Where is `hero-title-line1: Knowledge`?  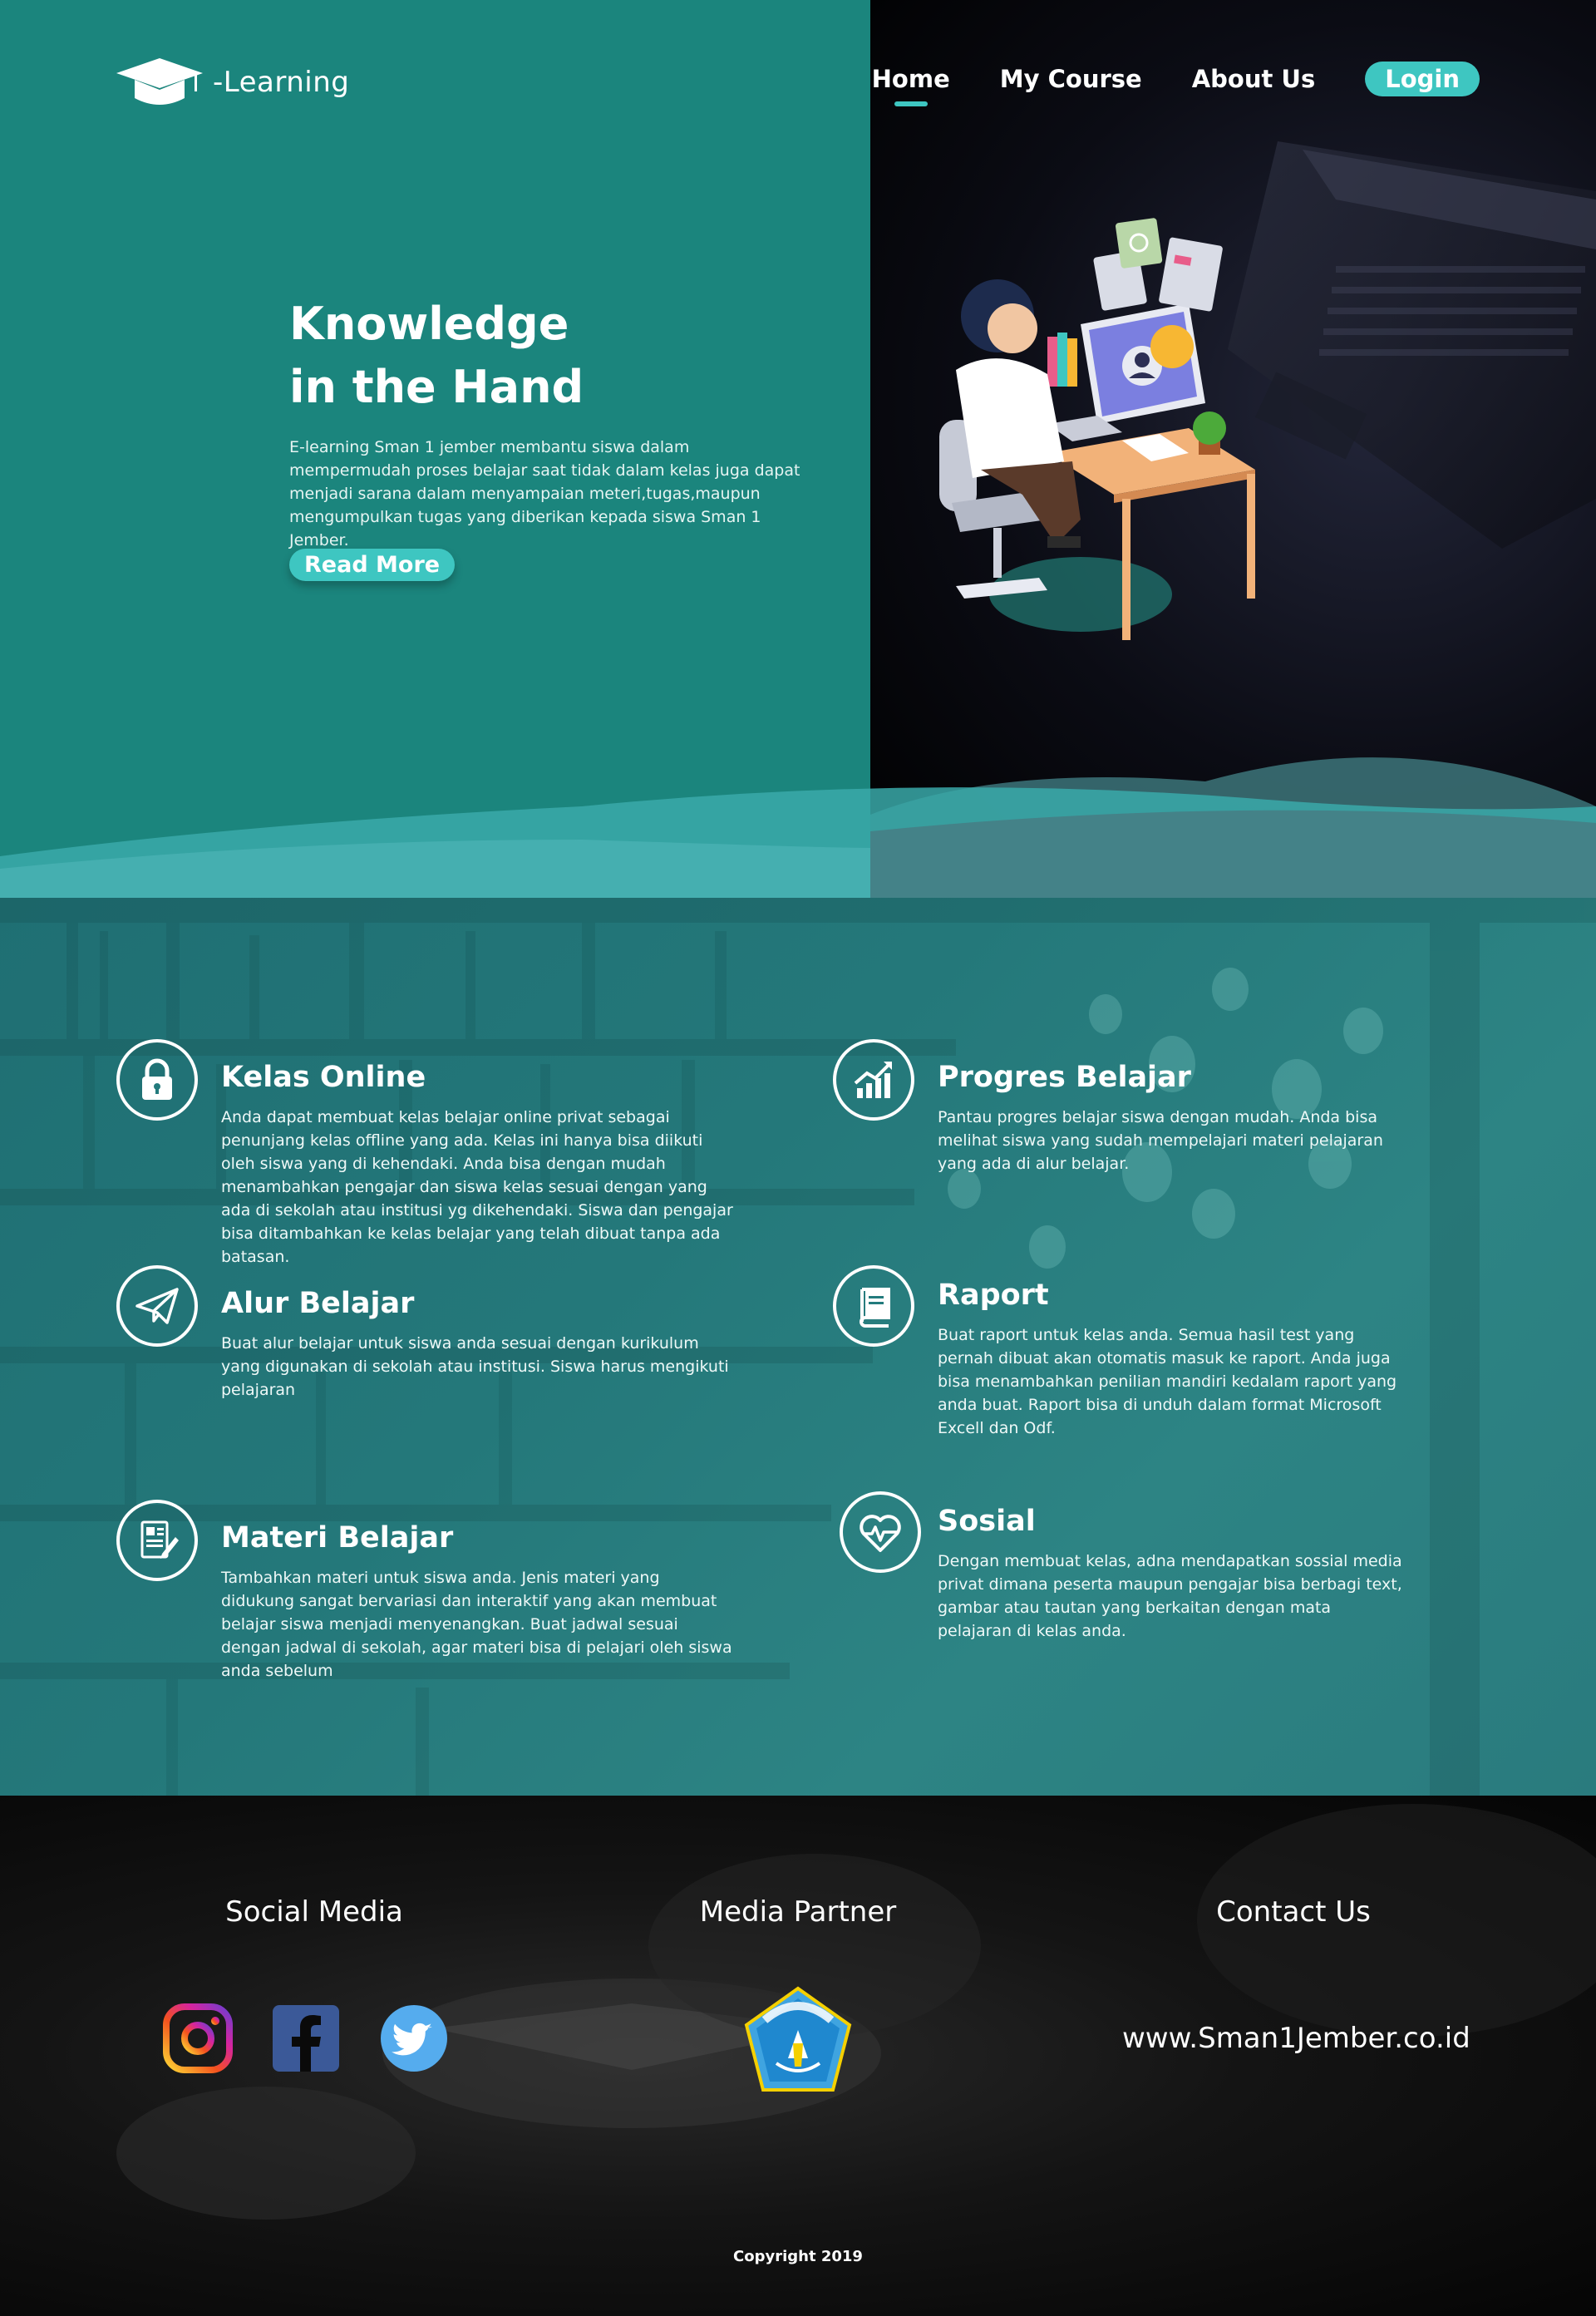
hero-title-line1: Knowledge is located at coordinates (429, 324).